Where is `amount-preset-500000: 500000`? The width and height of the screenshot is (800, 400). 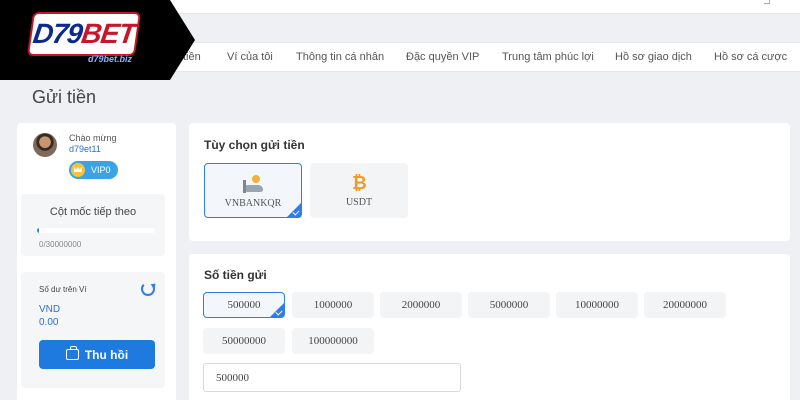
amount-preset-500000: 500000 is located at coordinates (244, 305).